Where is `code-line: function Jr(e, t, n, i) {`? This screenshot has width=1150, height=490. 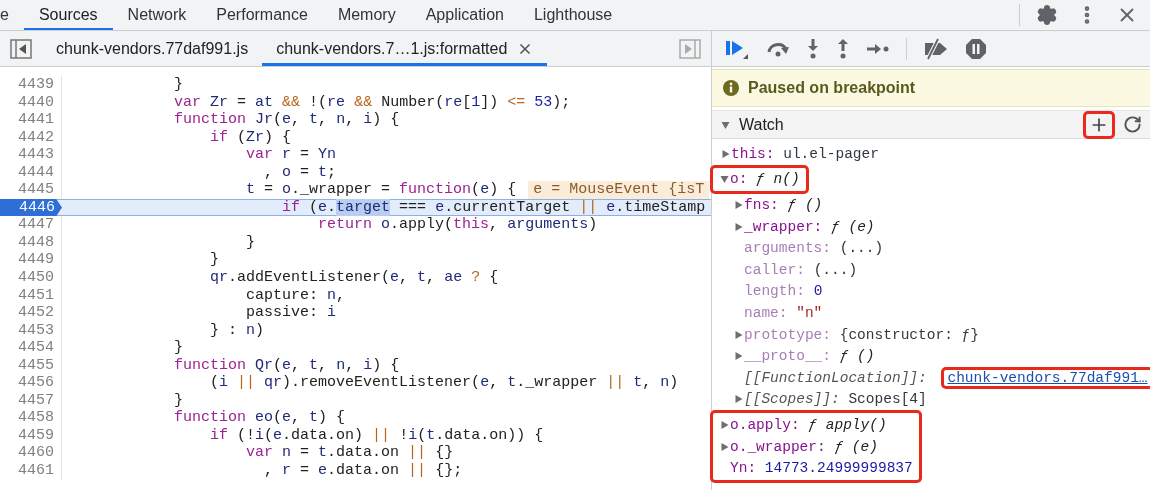 code-line: function Jr(e, t, n, i) { is located at coordinates (286, 120).